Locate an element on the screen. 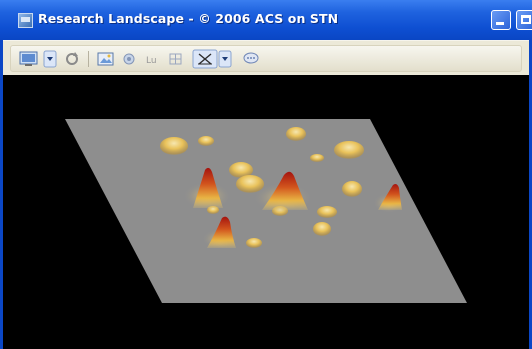 This screenshot has height=349, width=532. toolbar: Lu is located at coordinates (266, 57).